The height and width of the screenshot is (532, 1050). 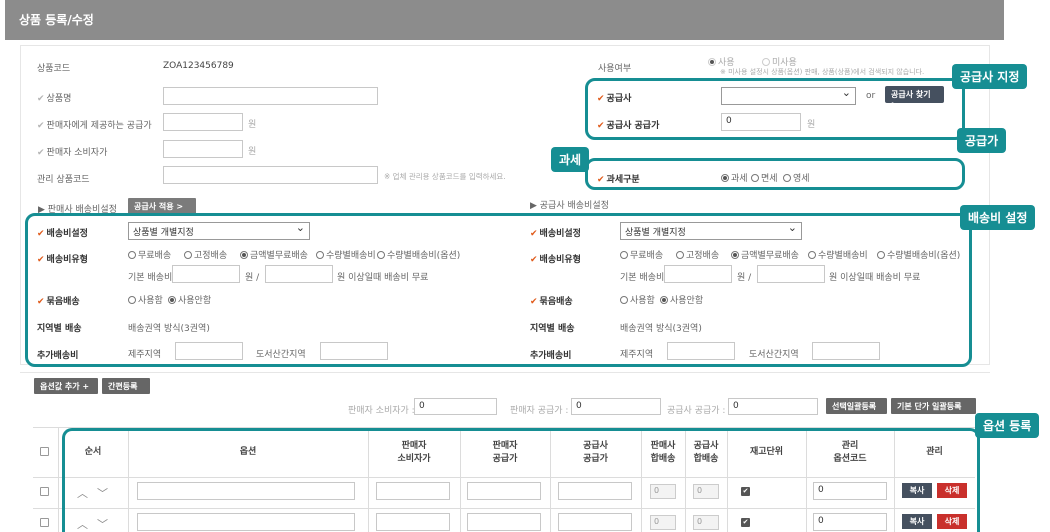 I want to click on tax-tag: 과세, so click(x=570, y=159).